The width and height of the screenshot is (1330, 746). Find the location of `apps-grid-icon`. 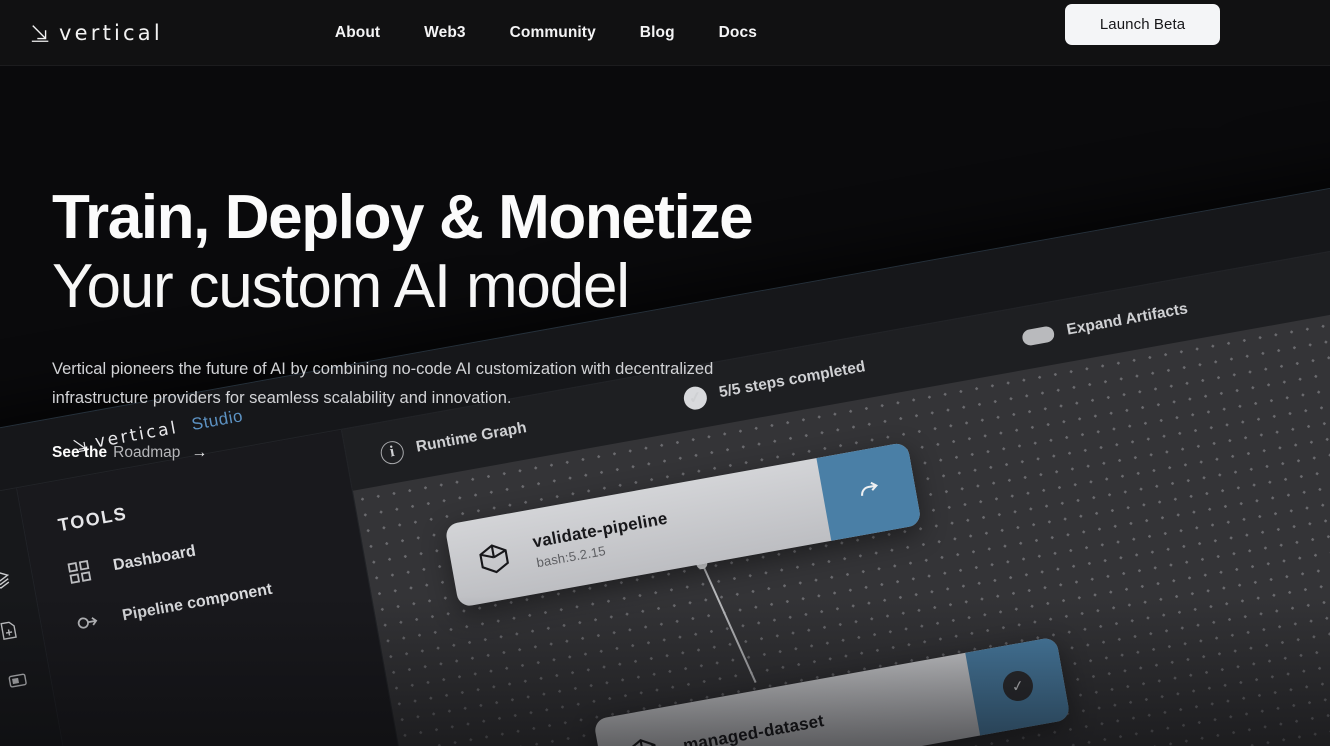

apps-grid-icon is located at coordinates (1, 530).